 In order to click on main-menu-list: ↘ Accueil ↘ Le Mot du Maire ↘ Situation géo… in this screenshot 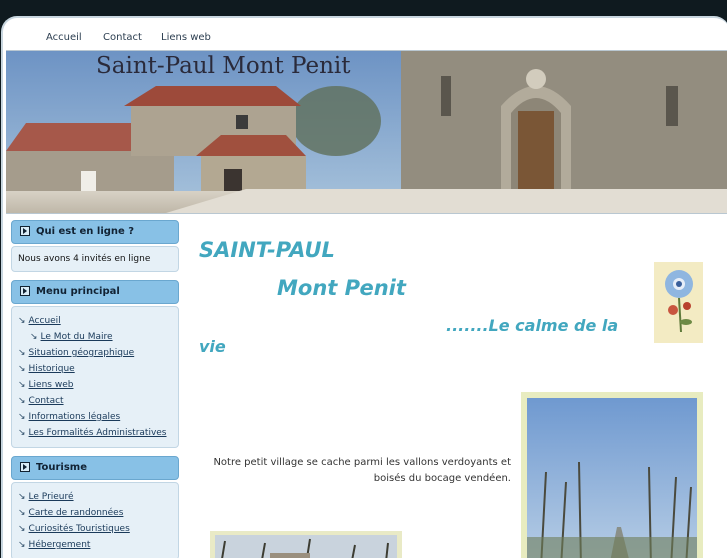, I will do `click(95, 377)`.